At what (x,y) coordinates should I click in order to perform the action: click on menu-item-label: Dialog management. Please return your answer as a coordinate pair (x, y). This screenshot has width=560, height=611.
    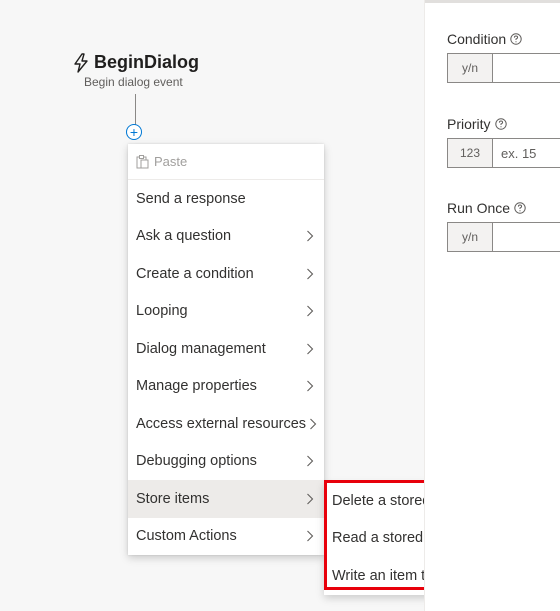
    Looking at the image, I should click on (201, 348).